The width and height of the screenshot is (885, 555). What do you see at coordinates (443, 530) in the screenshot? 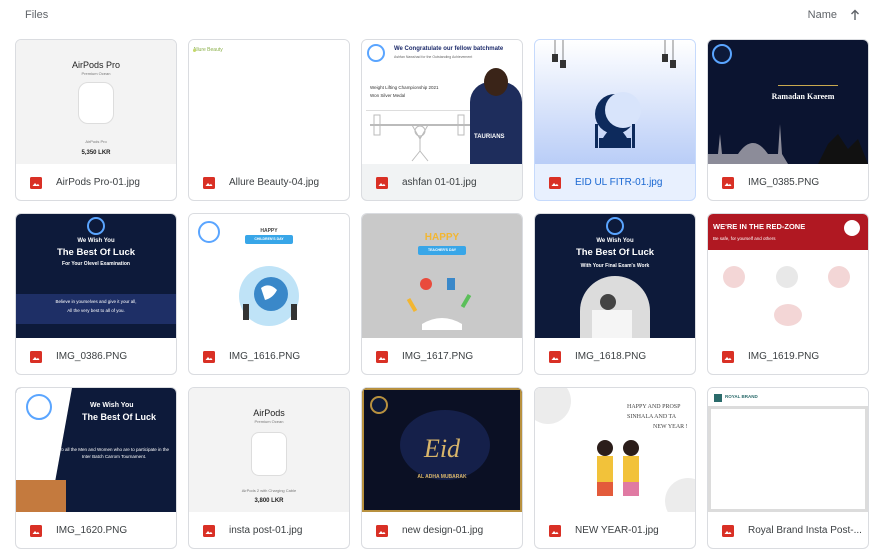
I see `file-name: new design-01.jpg` at bounding box center [443, 530].